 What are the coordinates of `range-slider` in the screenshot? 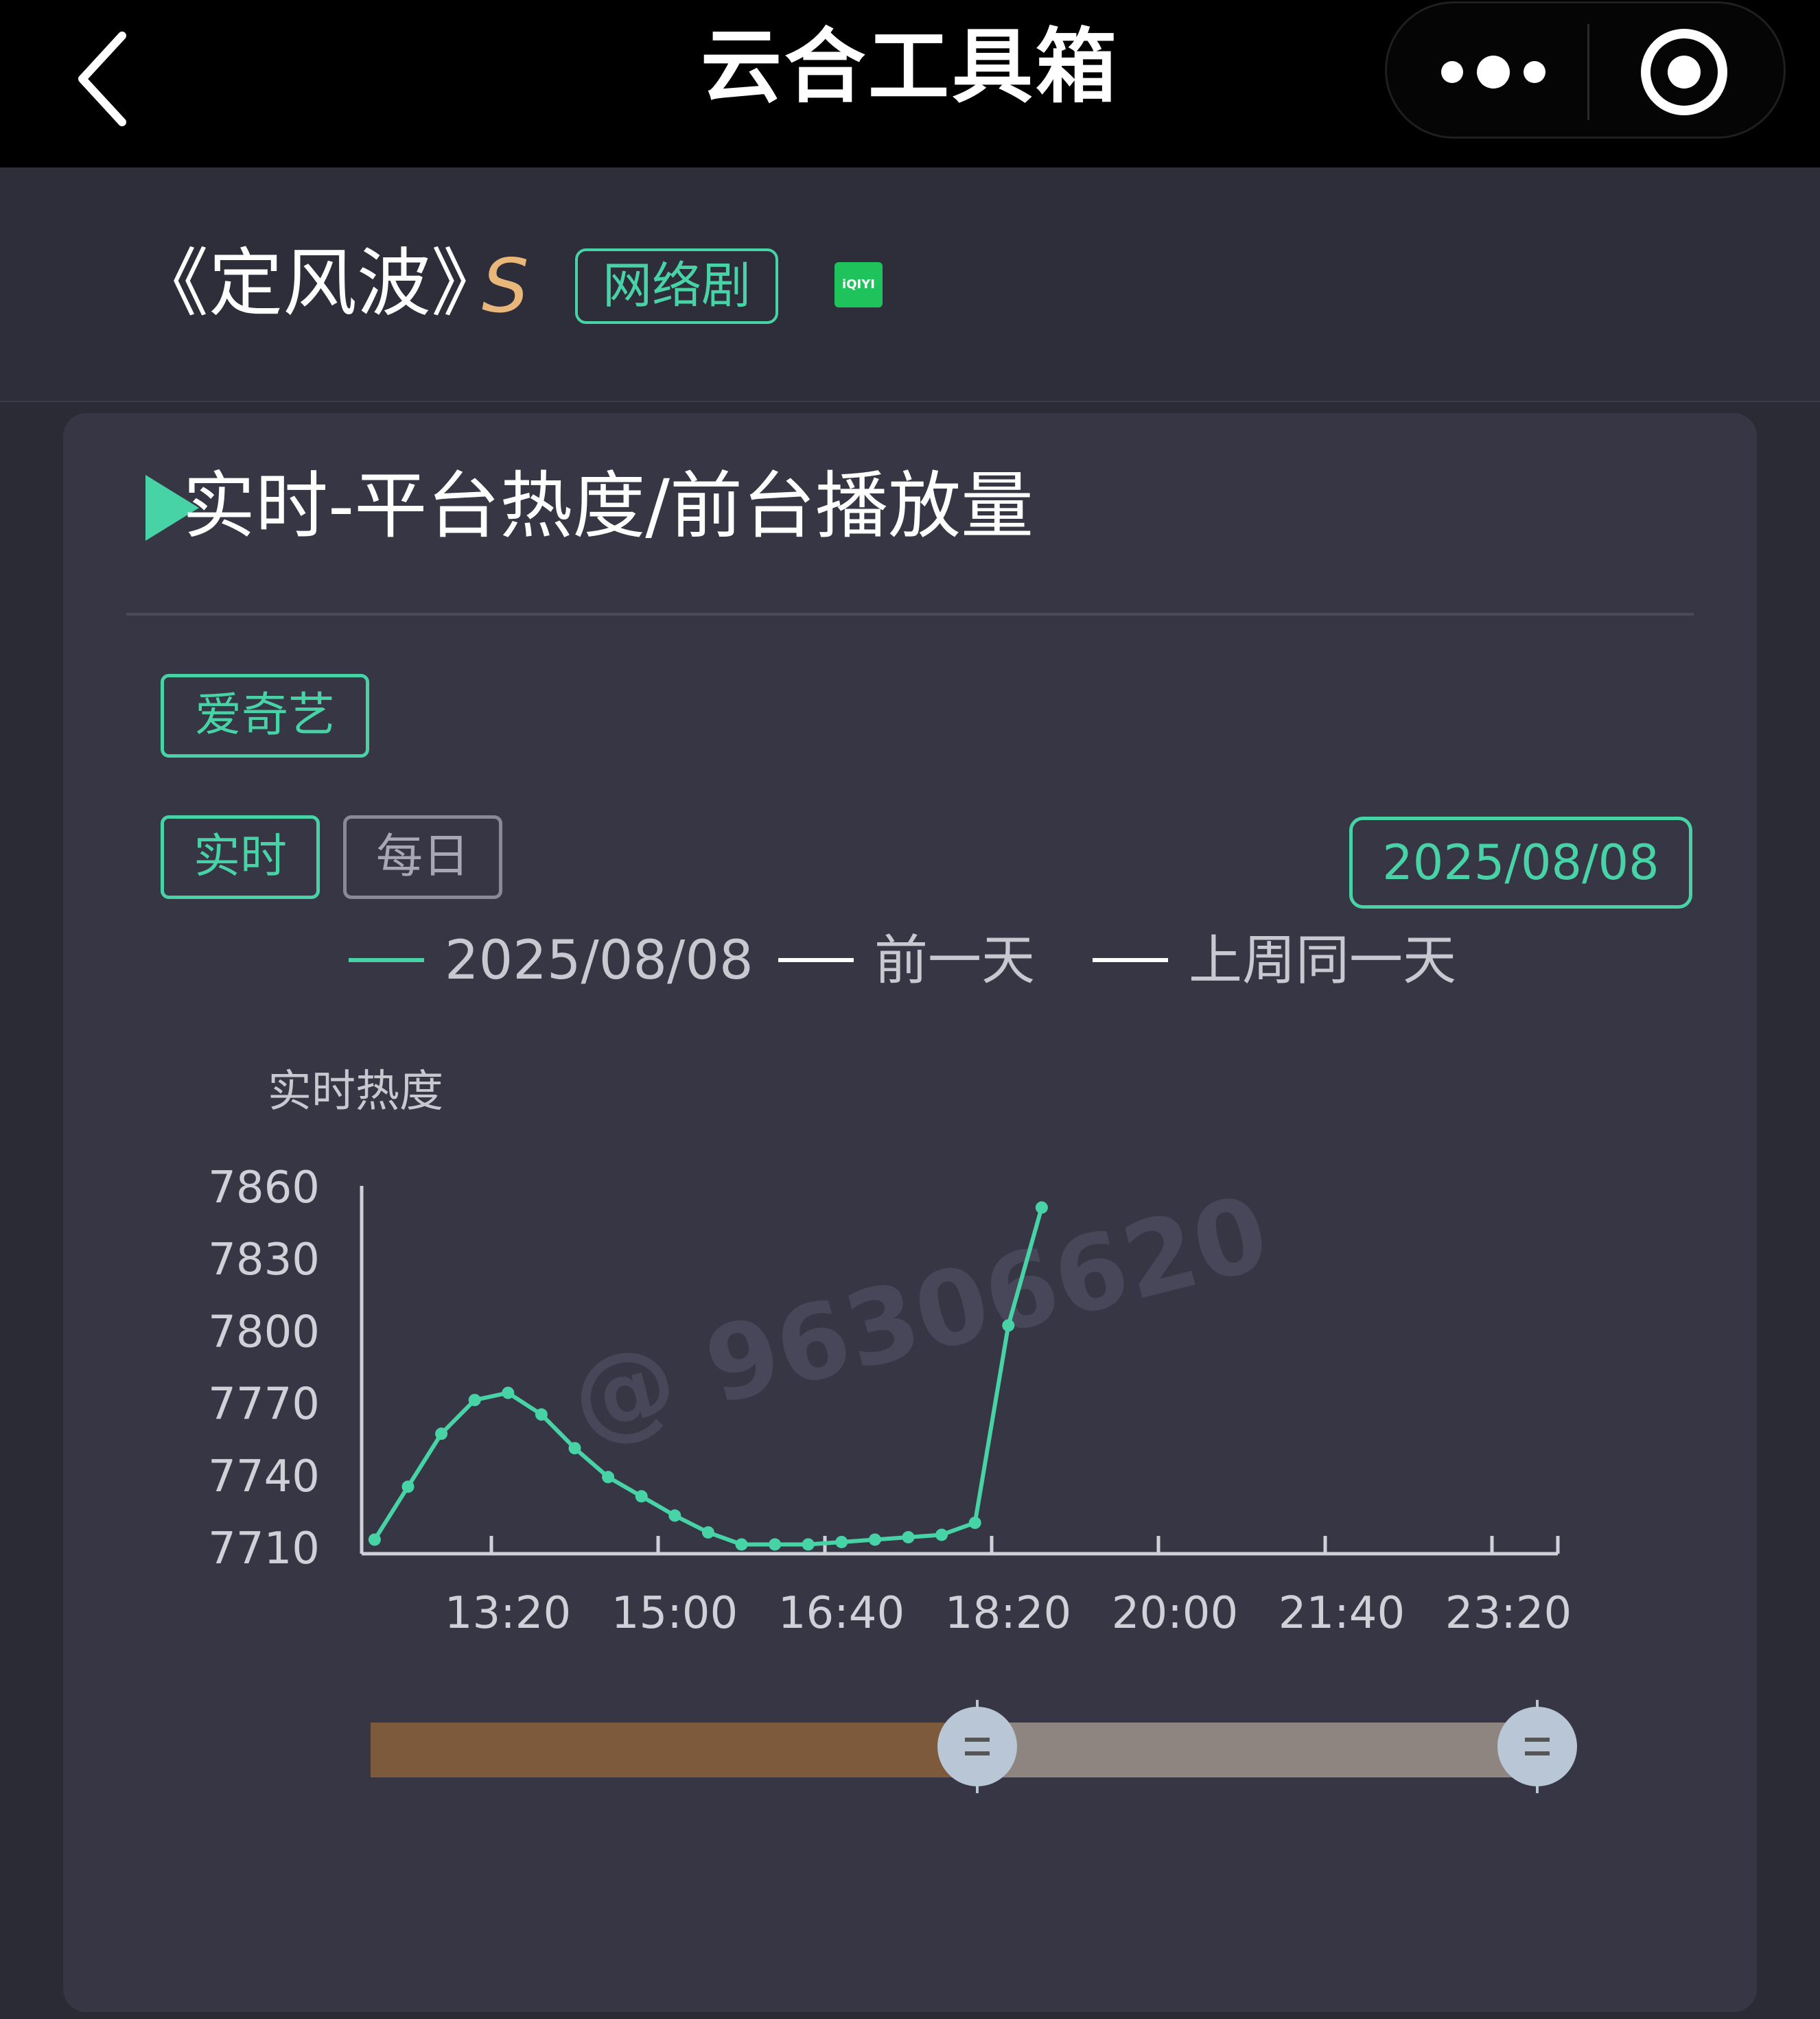 It's located at (988, 1747).